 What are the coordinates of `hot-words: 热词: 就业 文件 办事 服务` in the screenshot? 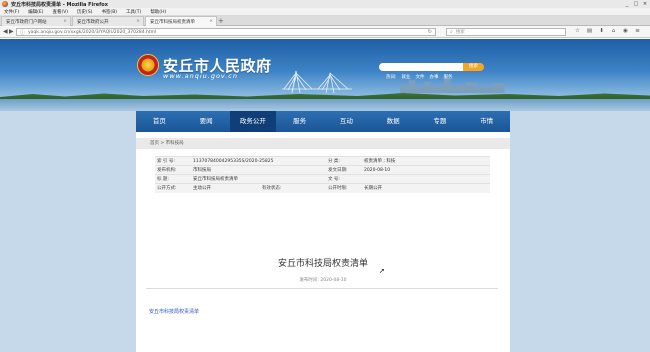 It's located at (419, 77).